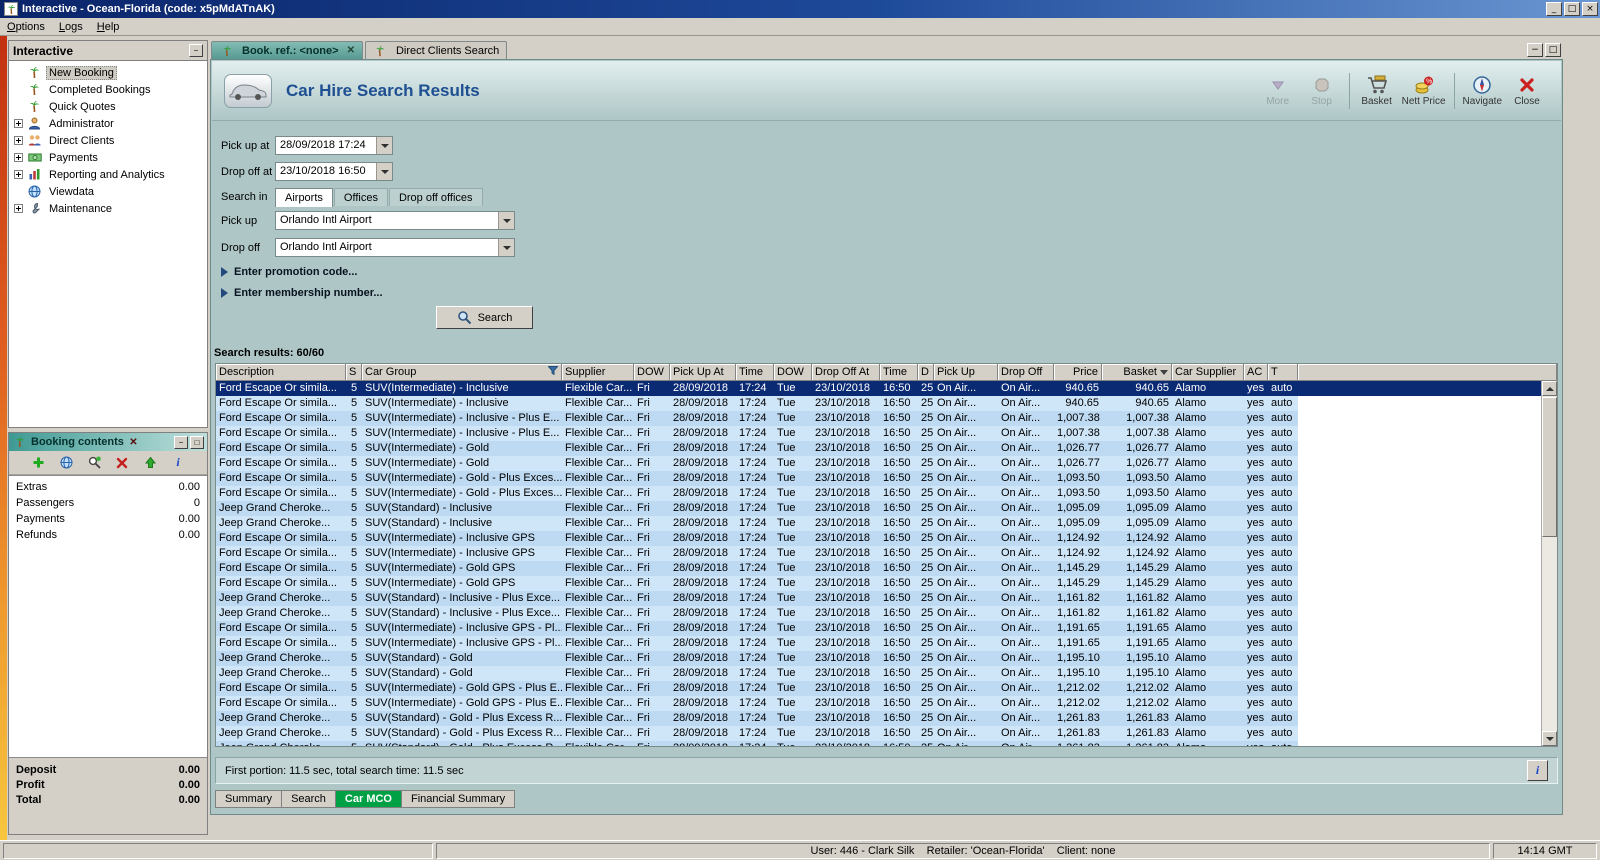 Image resolution: width=1600 pixels, height=860 pixels. Describe the element at coordinates (436, 50) in the screenshot. I see `tab-direct-clients-search: Direct Clients Search` at that location.